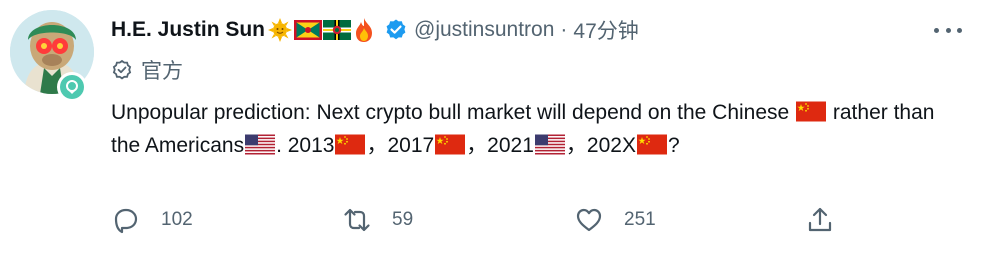 This screenshot has height=258, width=996. Describe the element at coordinates (589, 220) in the screenshot. I see `like-icon` at that location.